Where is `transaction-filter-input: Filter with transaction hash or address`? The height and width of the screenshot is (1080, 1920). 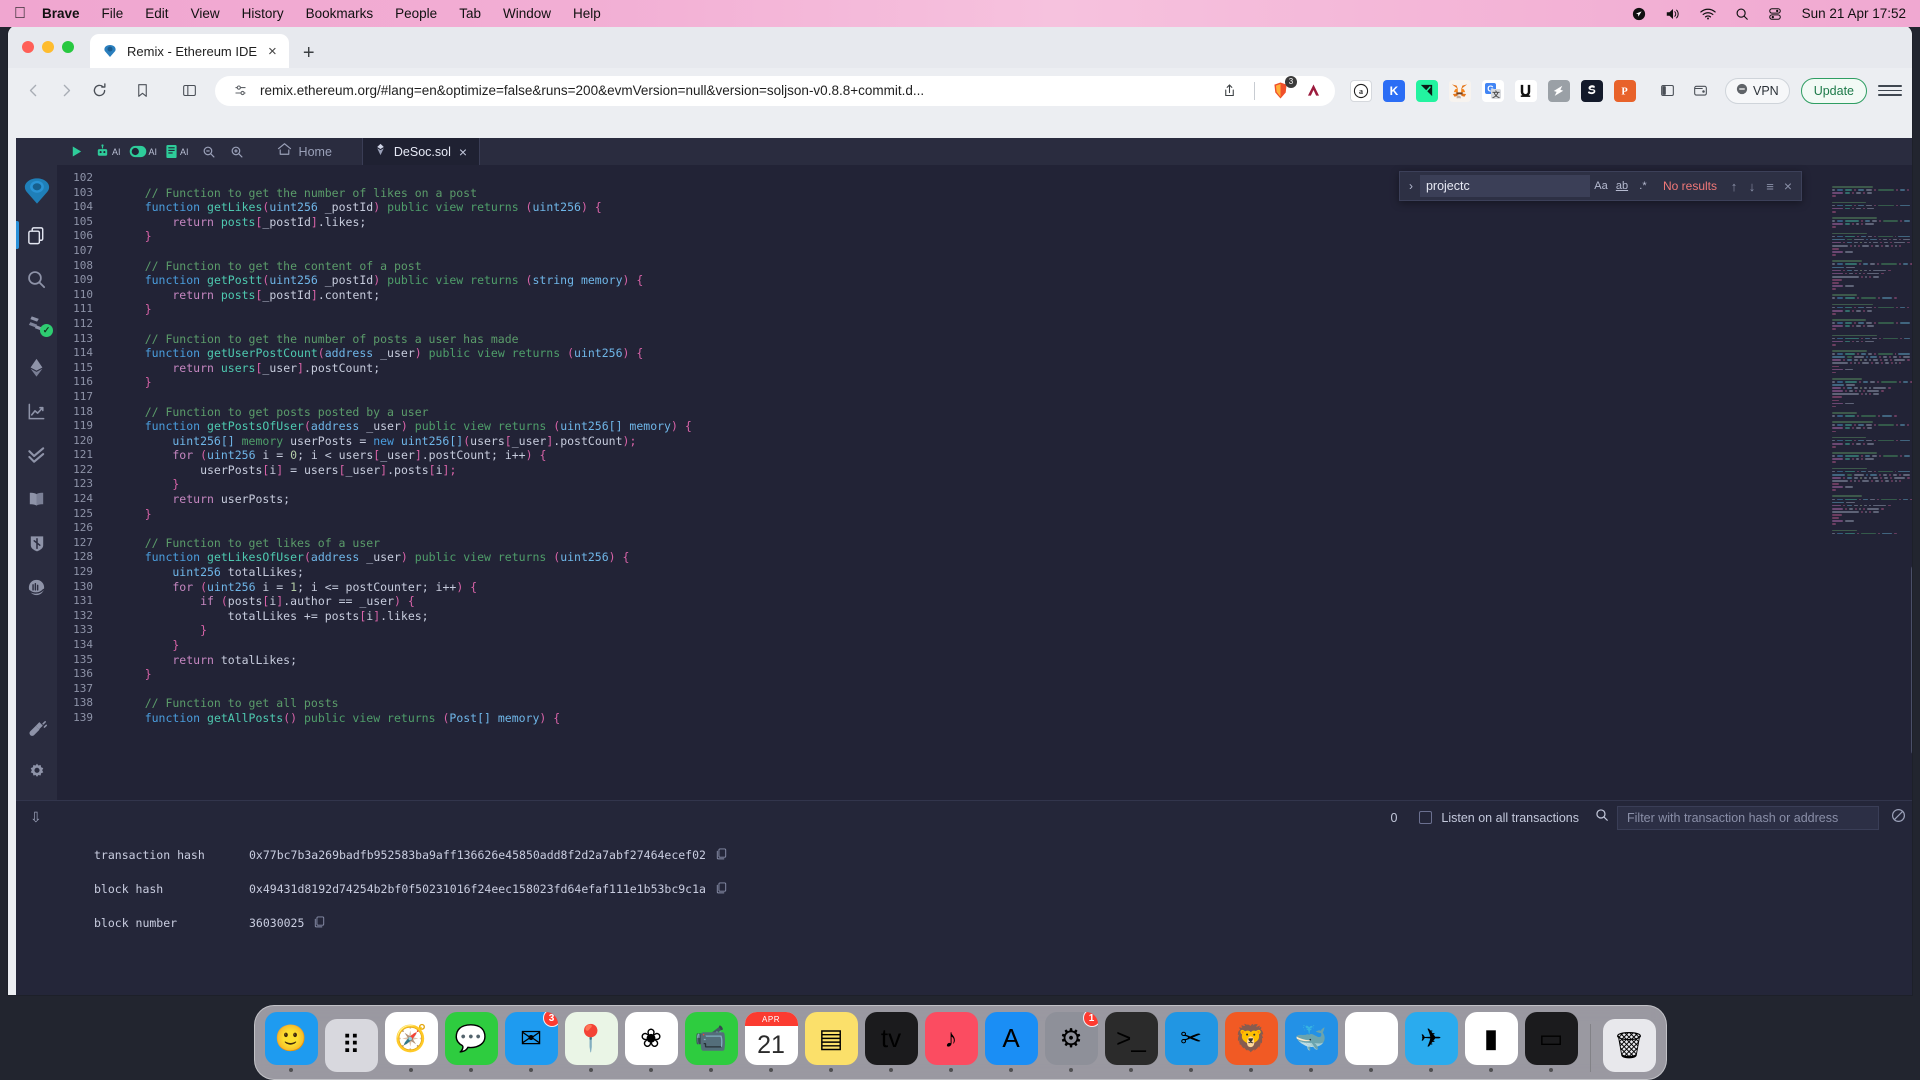 transaction-filter-input: Filter with transaction hash or address is located at coordinates (1748, 817).